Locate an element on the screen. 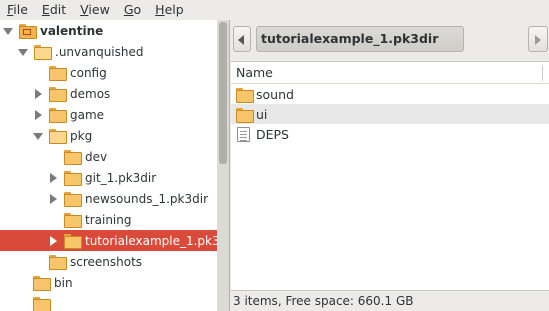  text-file-icon is located at coordinates (243, 134).